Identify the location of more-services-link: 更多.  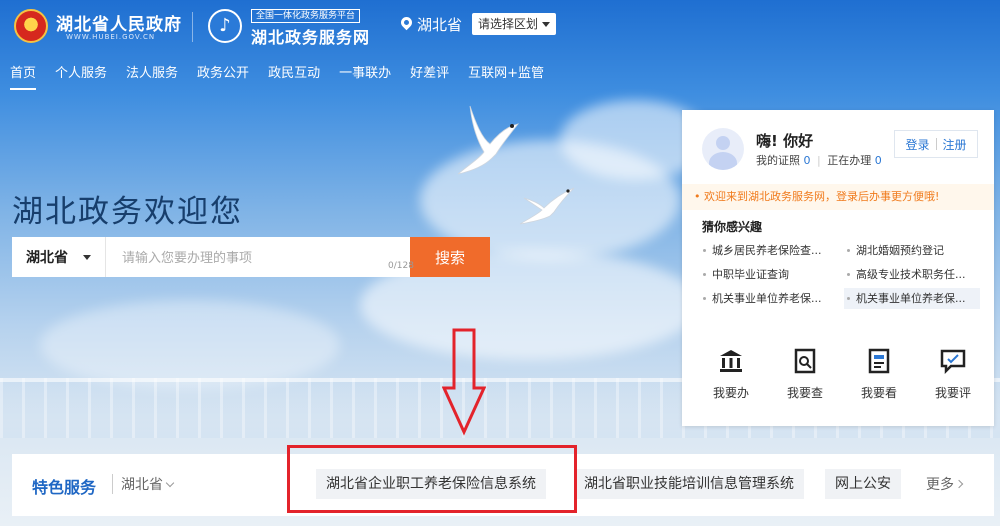
(945, 484).